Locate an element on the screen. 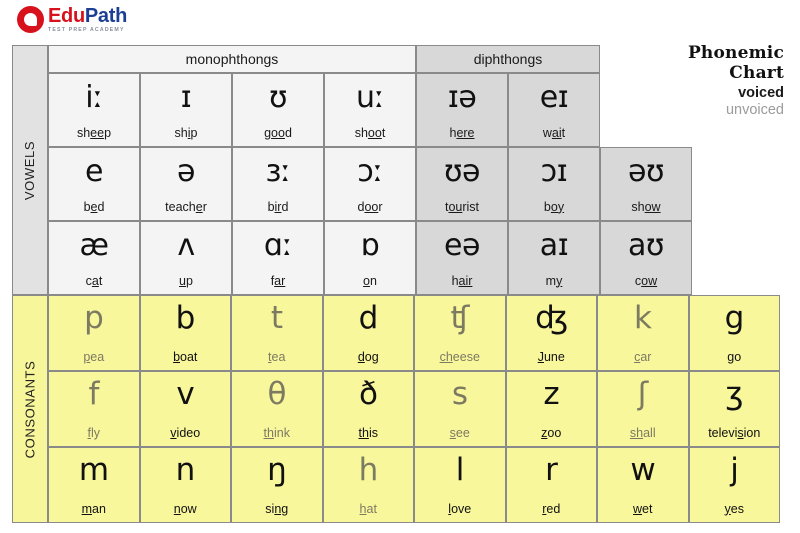 This screenshot has height=533, width=800. vowels-cell-bed: e bed is located at coordinates (94, 184).